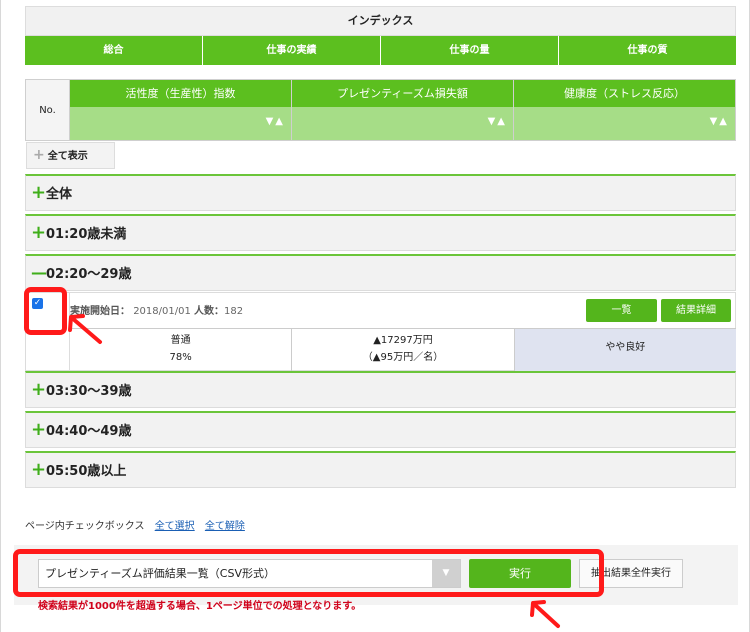 Image resolution: width=750 pixels, height=632 pixels. I want to click on limit-warning: 検索結果が1000件を超過する場合、1ページ単位での処理となります。, so click(200, 606).